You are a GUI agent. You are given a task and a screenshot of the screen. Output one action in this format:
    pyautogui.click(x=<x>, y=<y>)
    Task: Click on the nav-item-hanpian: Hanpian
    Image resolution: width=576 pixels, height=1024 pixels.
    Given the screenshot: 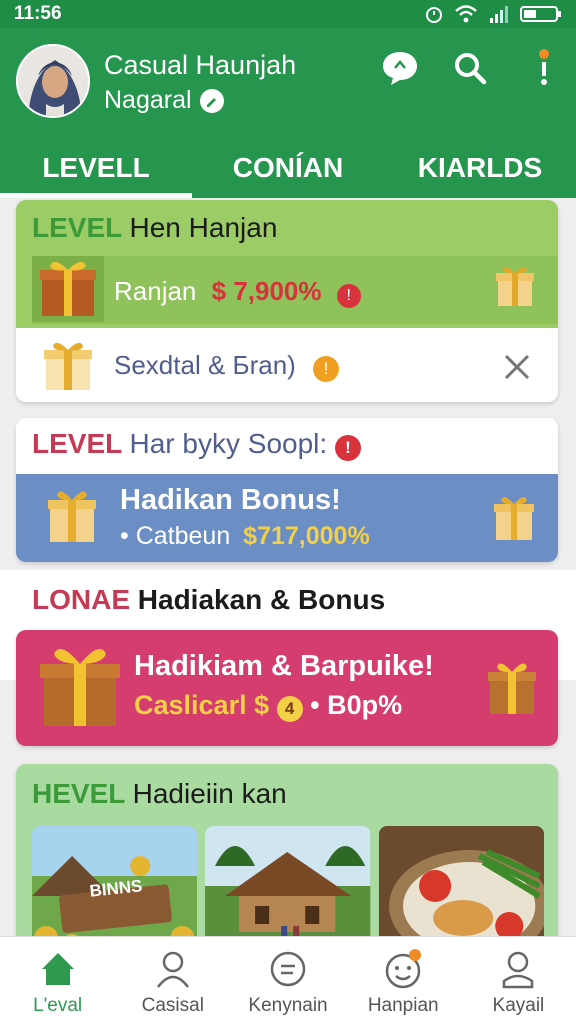 What is the action you would take?
    pyautogui.click(x=403, y=980)
    